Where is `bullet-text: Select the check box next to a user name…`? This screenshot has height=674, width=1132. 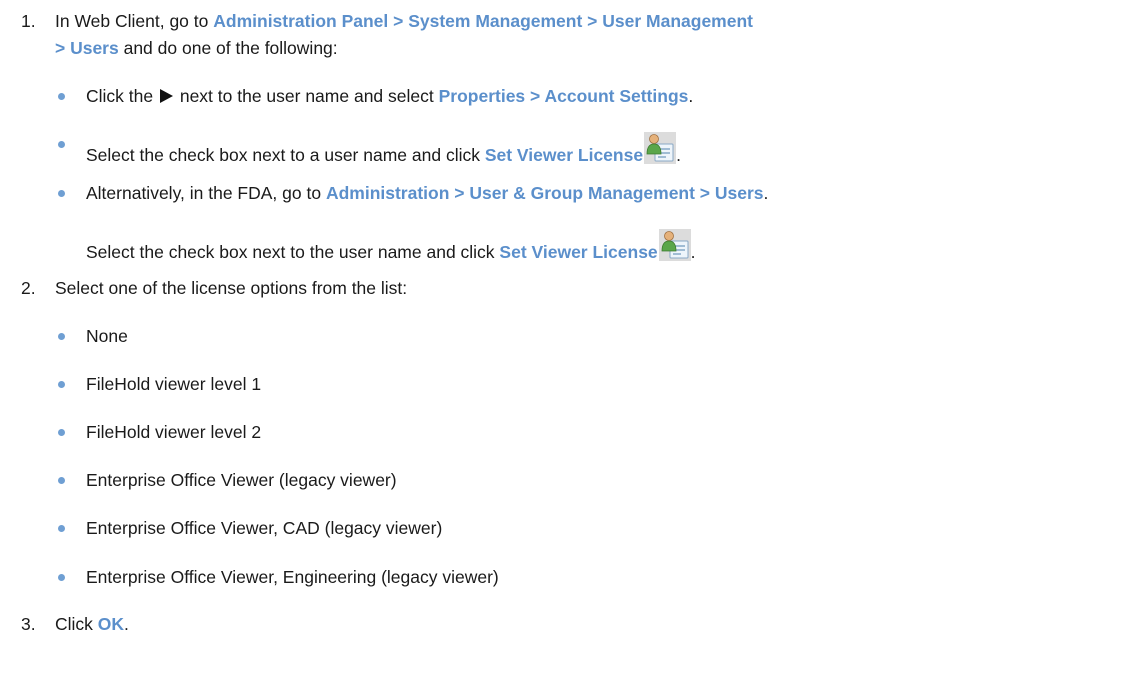 bullet-text: Select the check box next to a user name… is located at coordinates (383, 149).